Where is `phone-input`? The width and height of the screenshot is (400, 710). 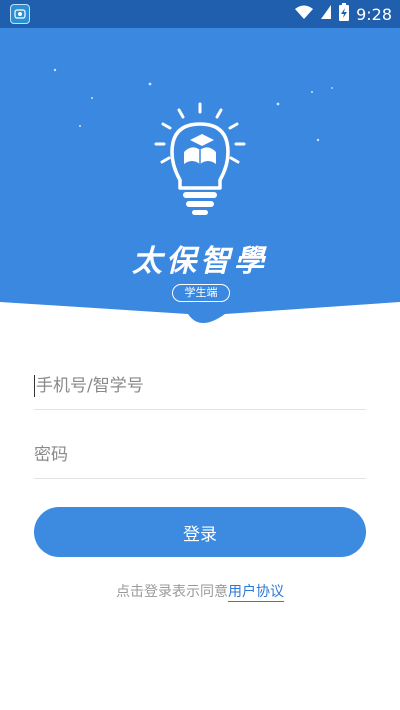 phone-input is located at coordinates (201, 385).